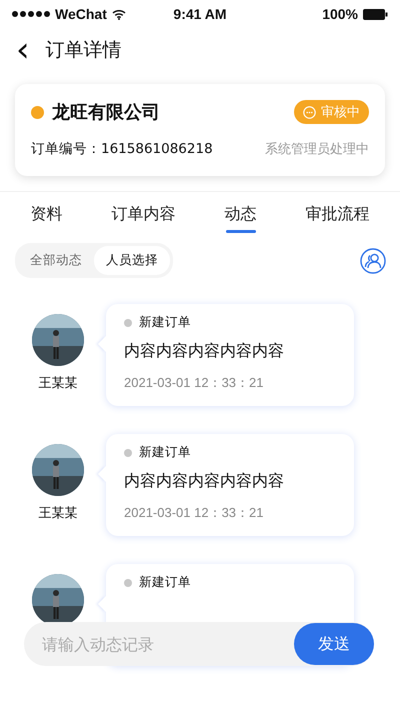 Image resolution: width=400 pixels, height=712 pixels. What do you see at coordinates (119, 14) in the screenshot?
I see `wifi-icon` at bounding box center [119, 14].